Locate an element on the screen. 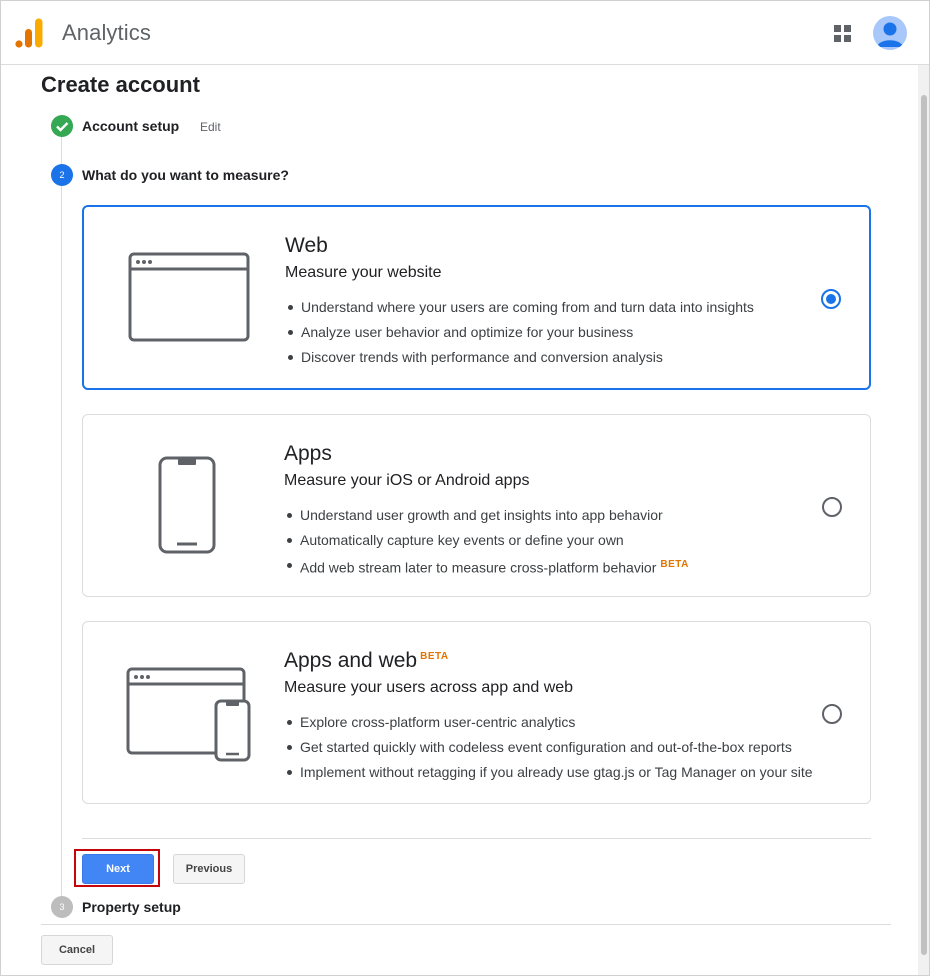 Image resolution: width=930 pixels, height=976 pixels. option-title: Web is located at coordinates (306, 245).